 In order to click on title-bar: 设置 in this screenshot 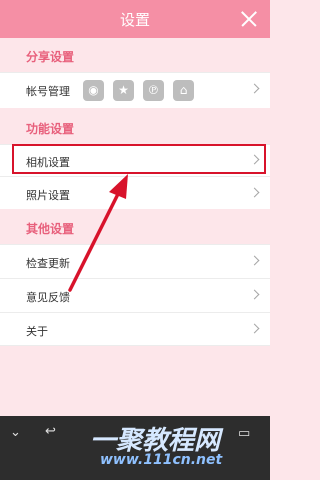, I will do `click(135, 19)`.